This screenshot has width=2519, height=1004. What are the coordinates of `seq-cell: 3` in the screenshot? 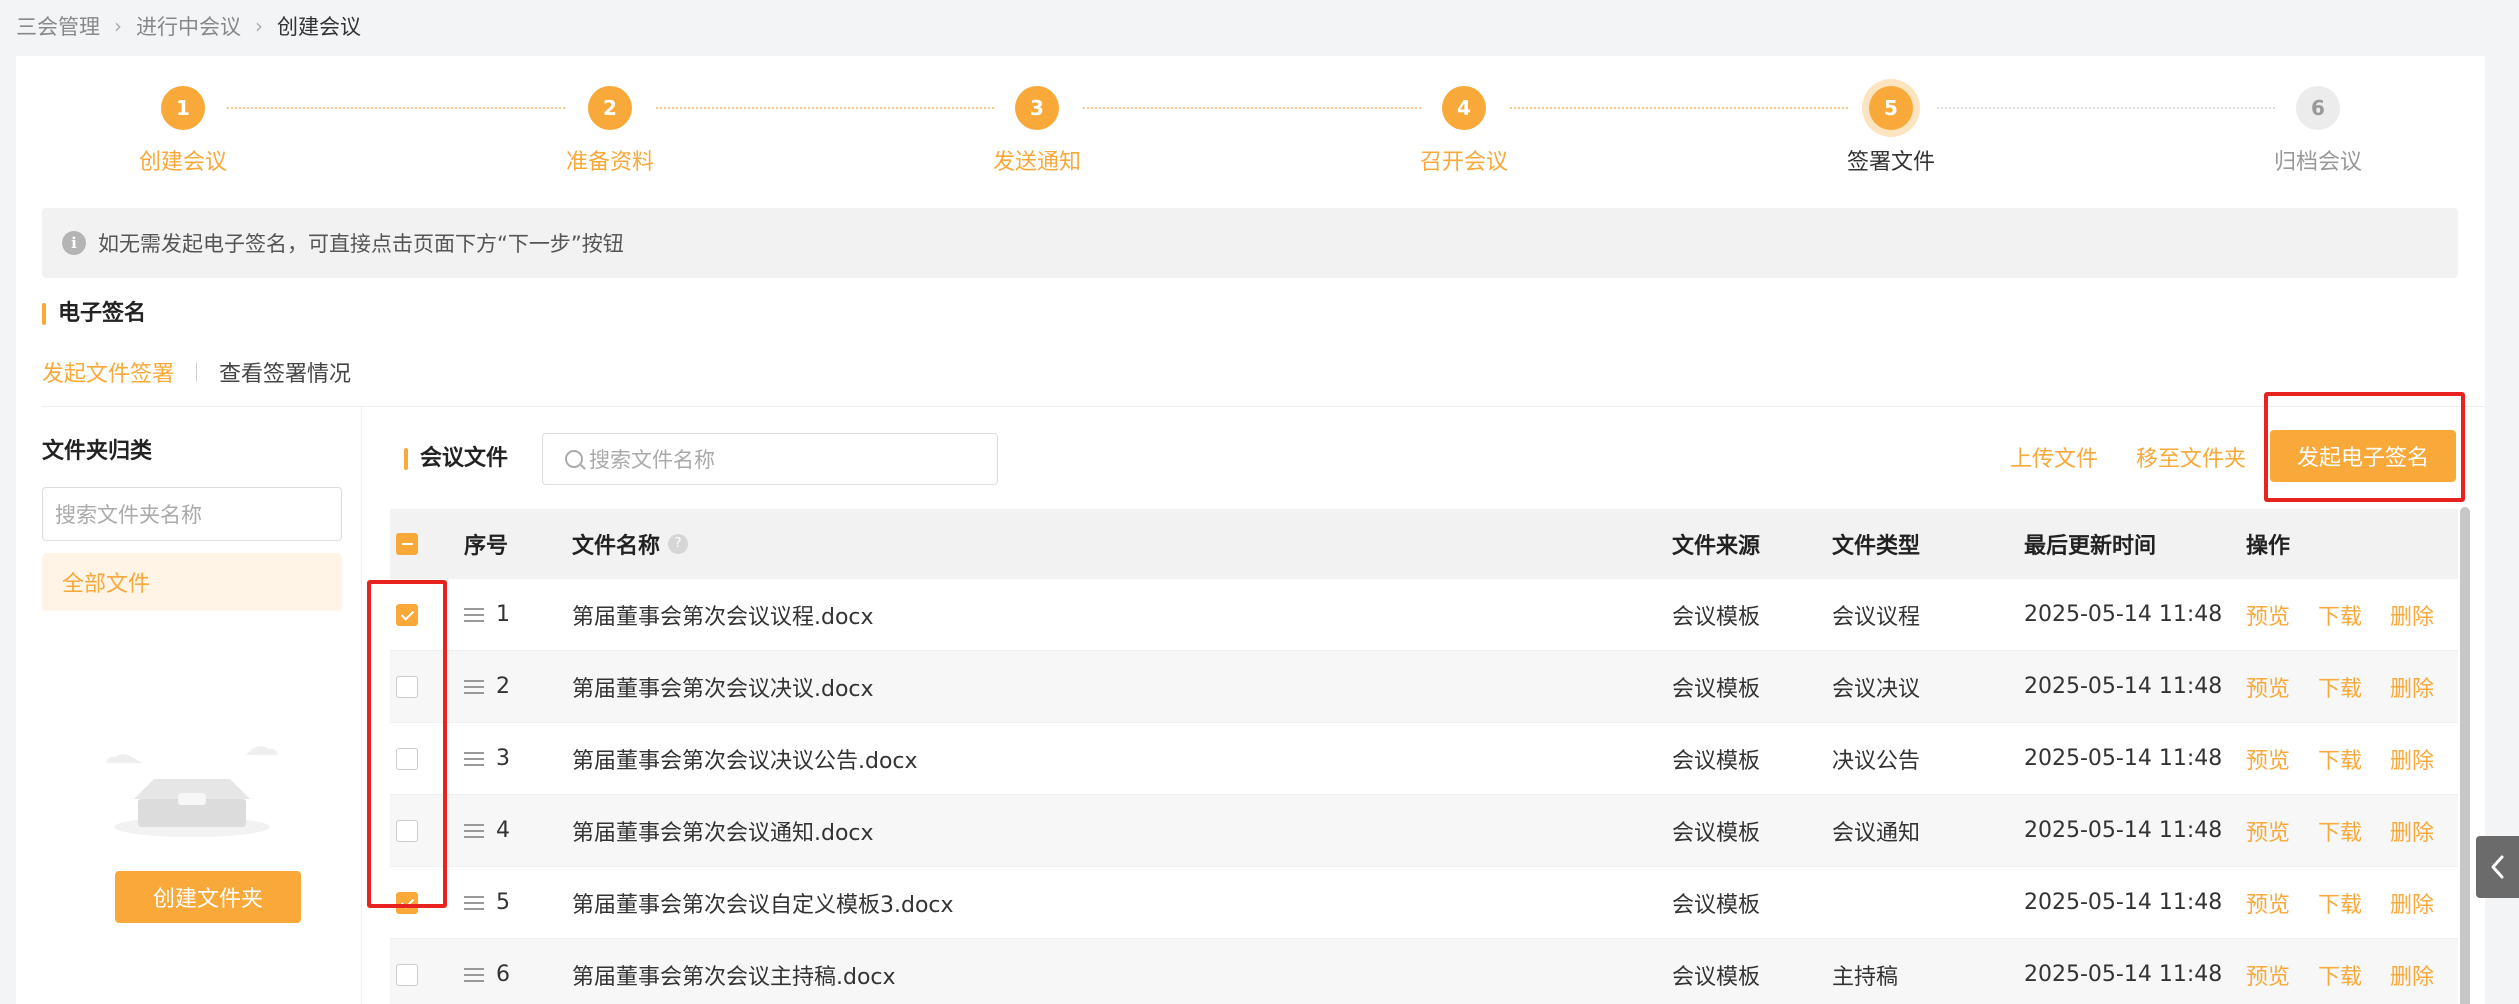 It's located at (487, 758).